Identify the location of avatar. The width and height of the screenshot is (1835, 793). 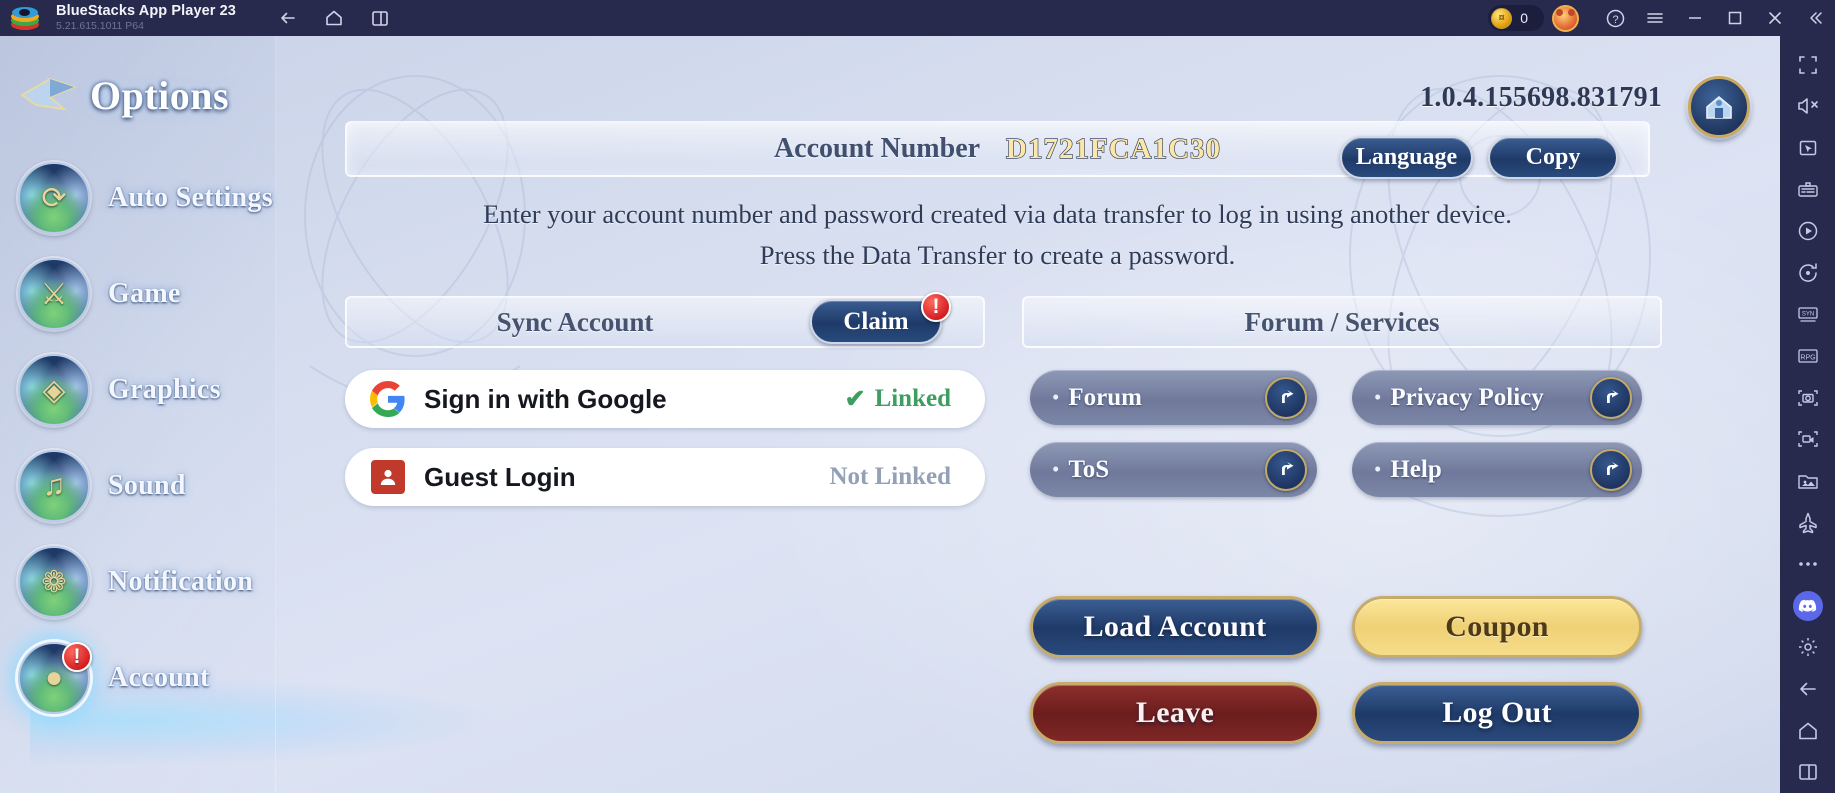
(1565, 18).